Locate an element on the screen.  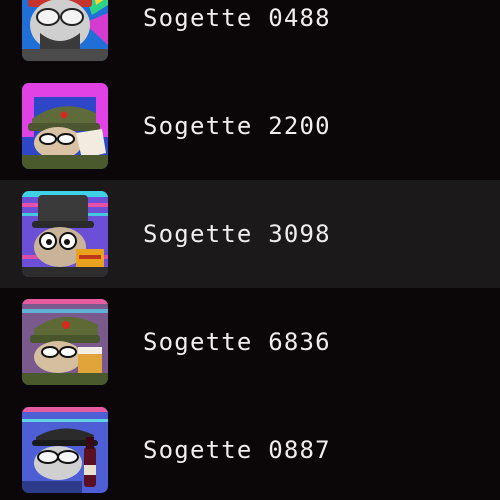
item-name: Sogette 6836 is located at coordinates (237, 342).